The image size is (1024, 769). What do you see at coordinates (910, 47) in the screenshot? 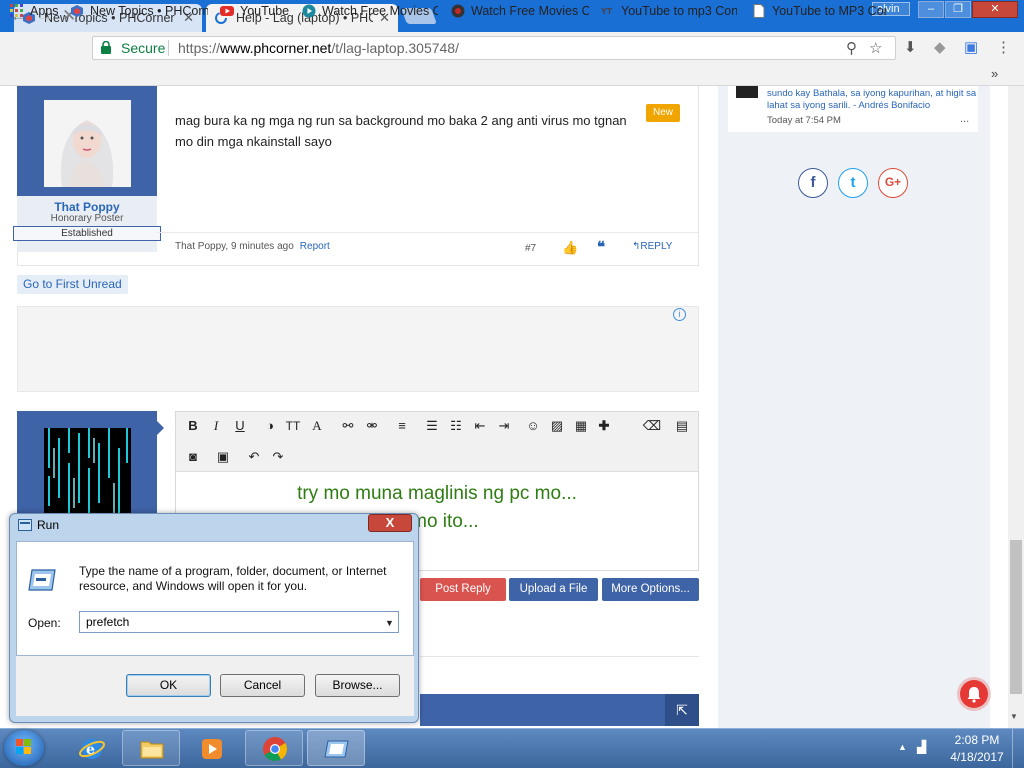
I see `download-icon: ⬇` at bounding box center [910, 47].